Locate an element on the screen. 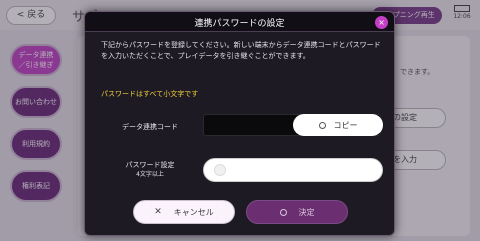  cancel-label: キャンセル is located at coordinates (193, 212).